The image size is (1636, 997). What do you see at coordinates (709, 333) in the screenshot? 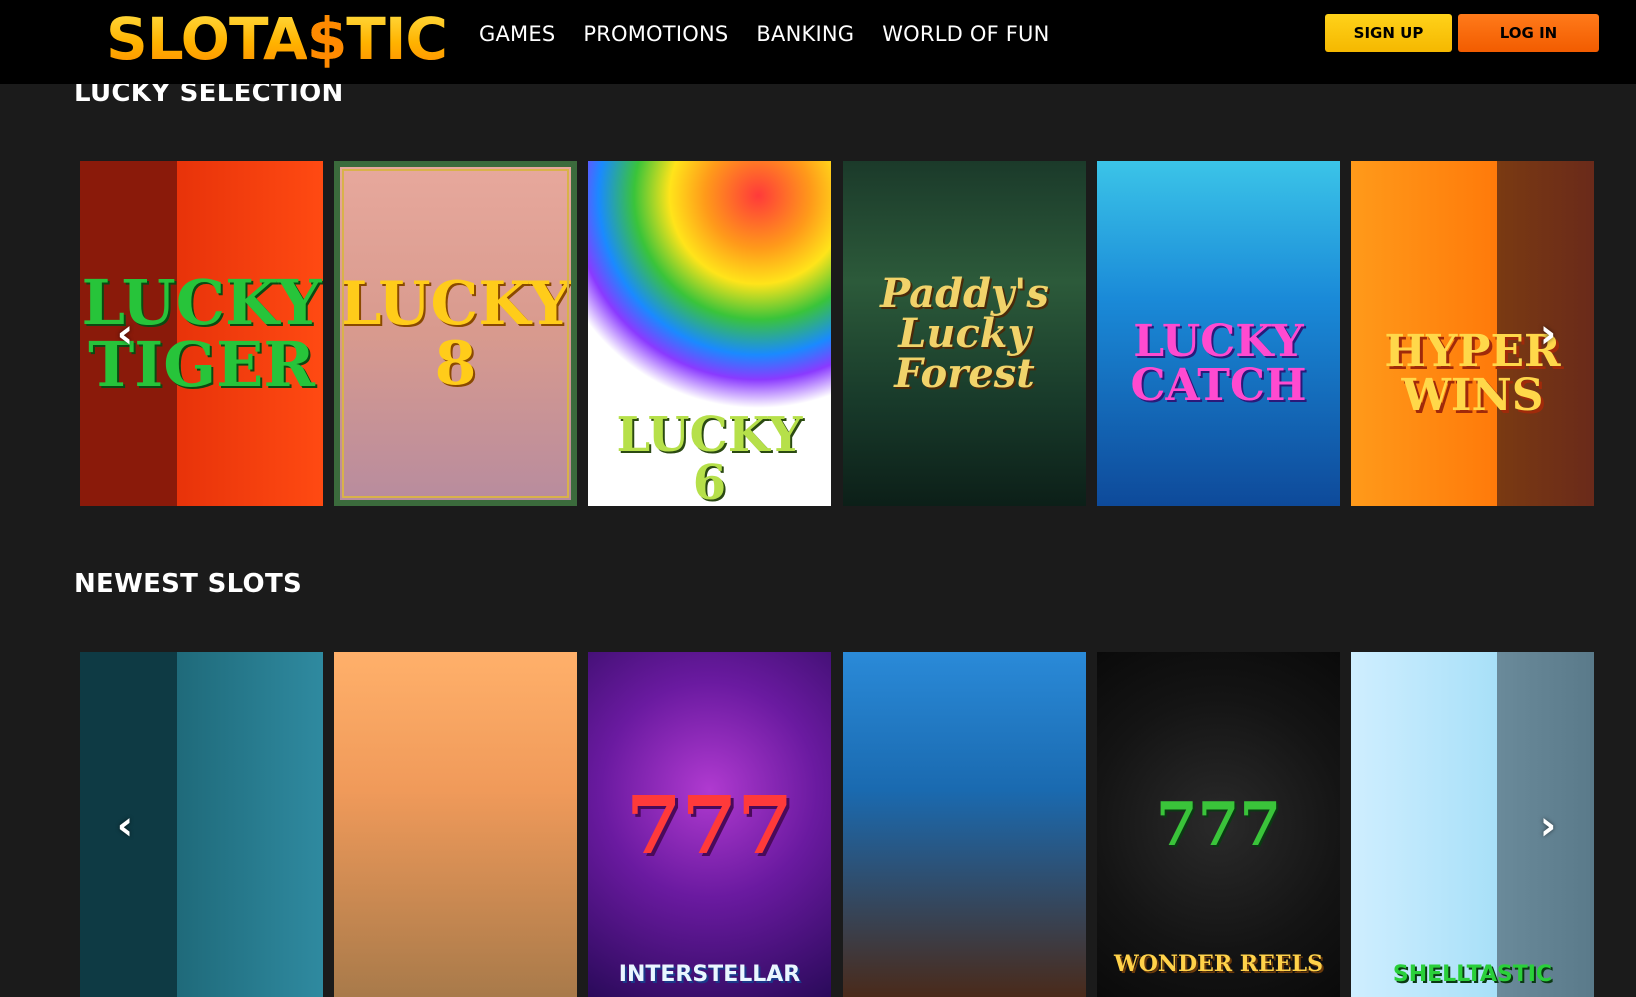
I see `game-tile-lucky-6: LUCKY 6` at bounding box center [709, 333].